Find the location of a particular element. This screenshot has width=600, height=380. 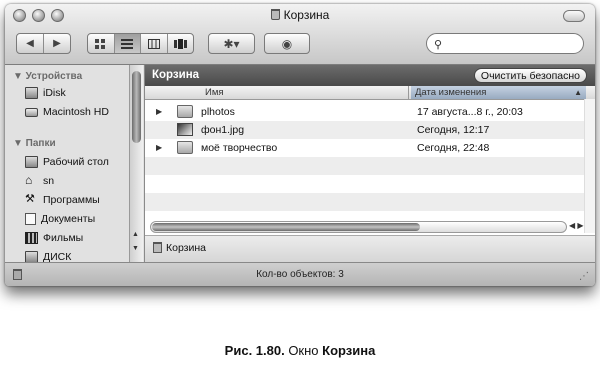

sidebar-item-label: iDisk is located at coordinates (54, 93).